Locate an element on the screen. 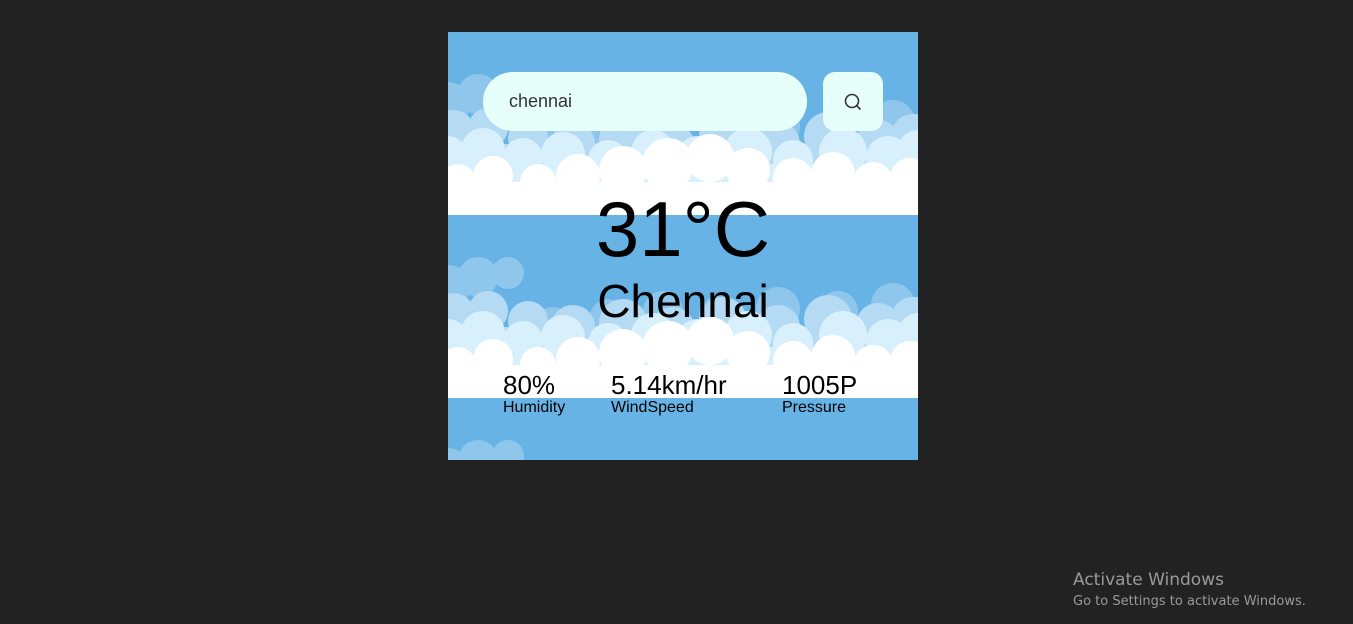  search-input is located at coordinates (645, 101).